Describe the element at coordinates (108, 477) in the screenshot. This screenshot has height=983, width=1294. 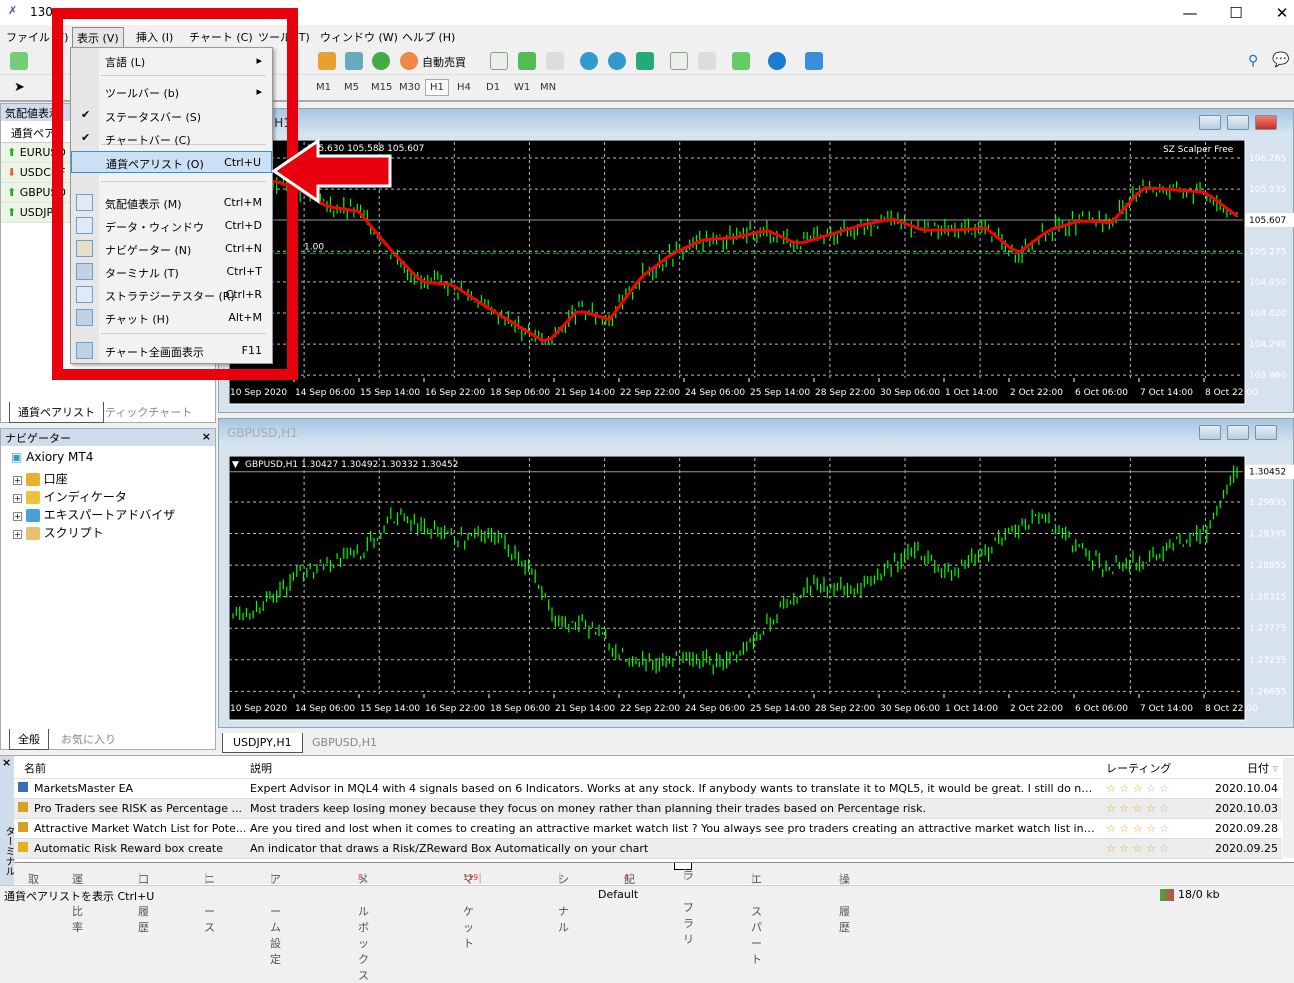
I see `tree-item: + 口座` at that location.